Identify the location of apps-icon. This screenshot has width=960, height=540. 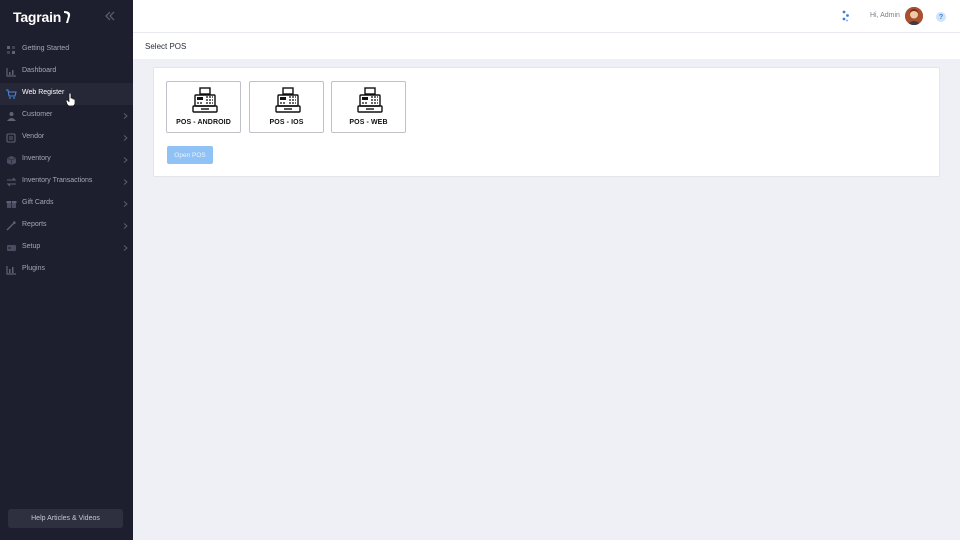
(845, 16).